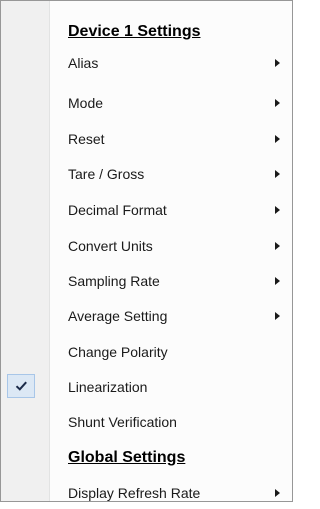 This screenshot has height=509, width=320. Describe the element at coordinates (86, 103) in the screenshot. I see `menu-item-mode-label: Mode` at that location.